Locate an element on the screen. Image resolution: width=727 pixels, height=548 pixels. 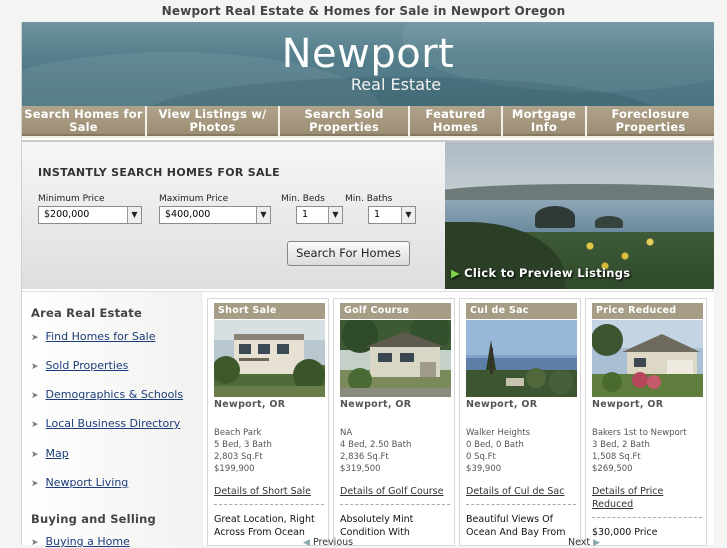
chevron-right-icon: ▶ is located at coordinates (597, 543).